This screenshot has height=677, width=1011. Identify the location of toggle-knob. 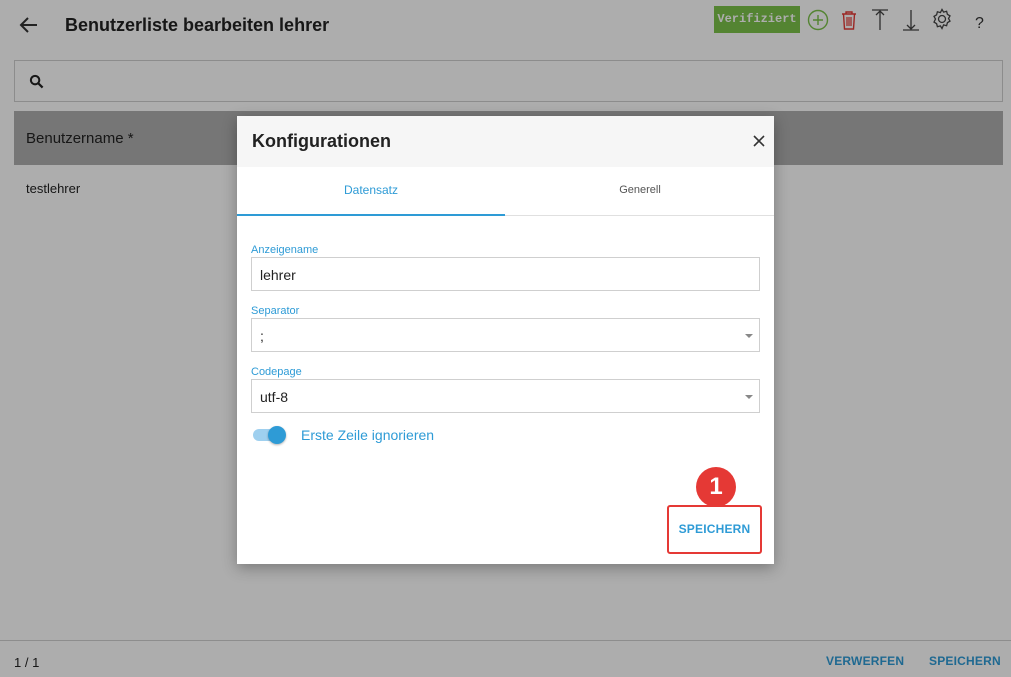
(277, 435).